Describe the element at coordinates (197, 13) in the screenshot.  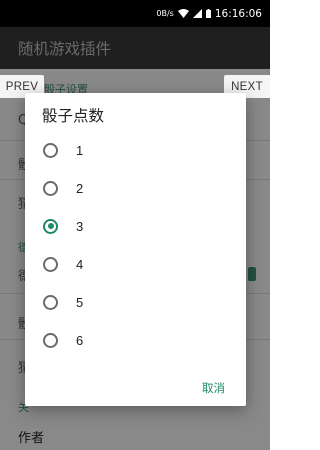
I see `signal-icon` at that location.